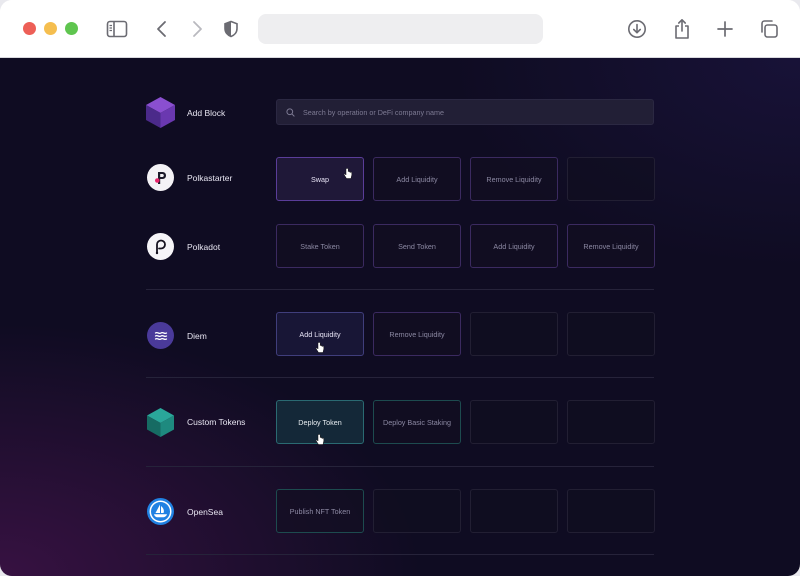 This screenshot has width=800, height=576. What do you see at coordinates (160, 246) in the screenshot?
I see `polkadot-logo-icon` at bounding box center [160, 246].